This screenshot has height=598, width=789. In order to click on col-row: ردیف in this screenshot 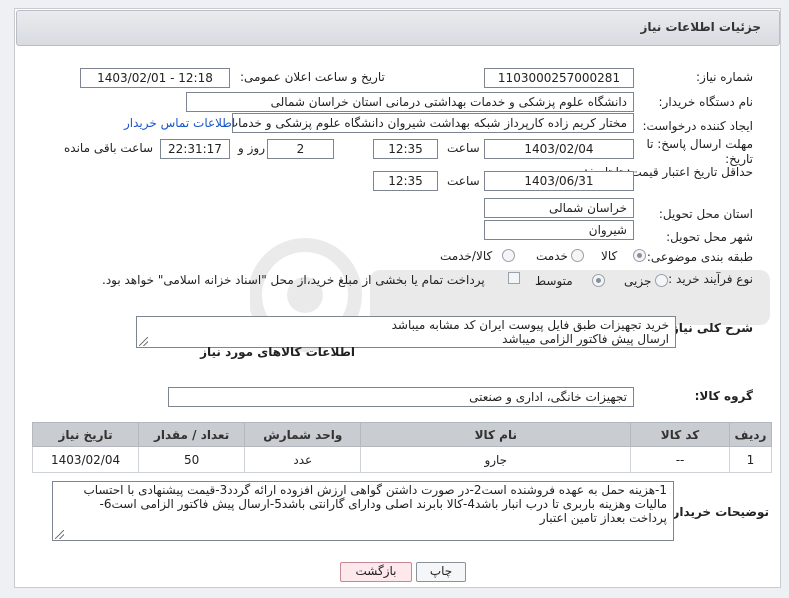, I will do `click(750, 434)`.